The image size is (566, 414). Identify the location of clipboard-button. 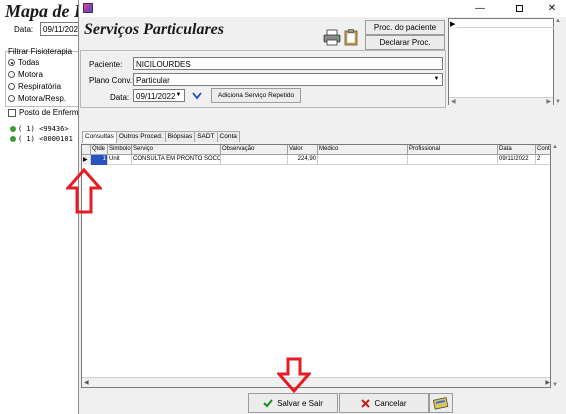
(351, 37).